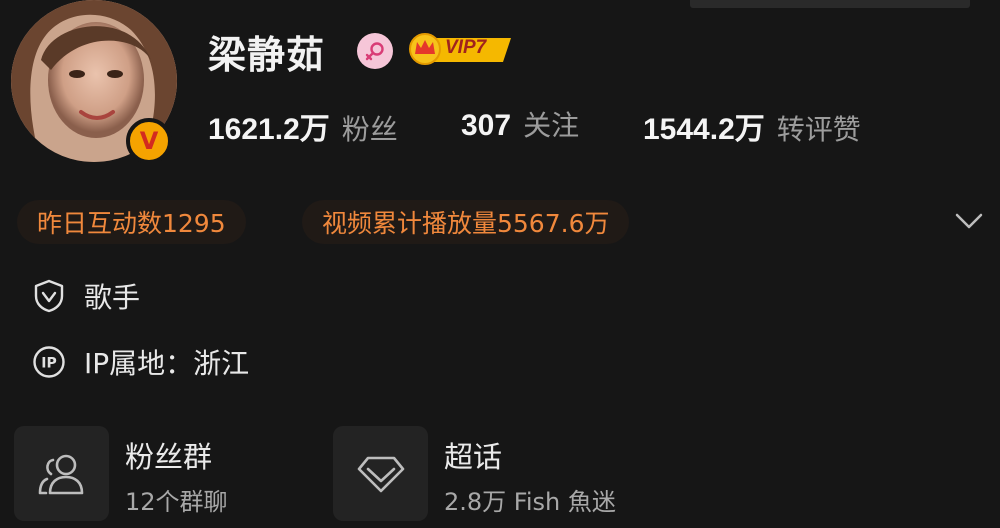 The width and height of the screenshot is (1000, 528). I want to click on verified-badge-icon: V, so click(149, 141).